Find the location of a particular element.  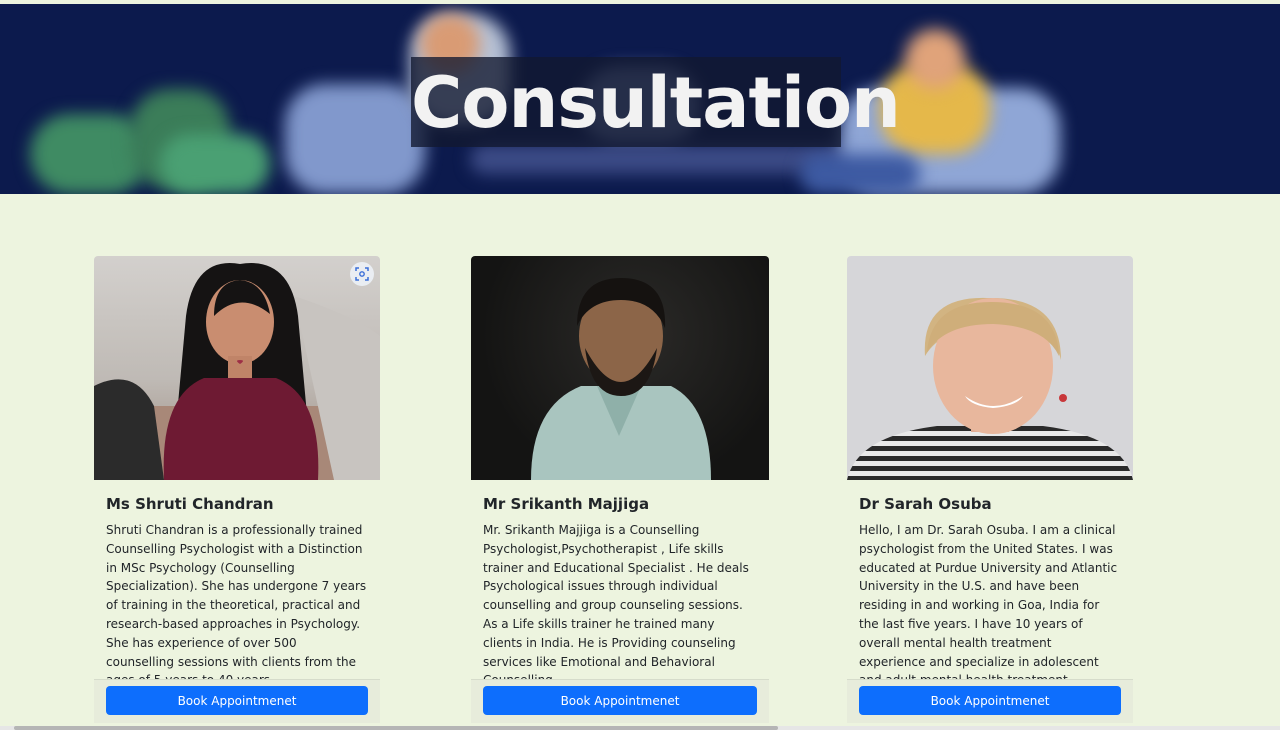

visual-search-icon is located at coordinates (362, 274).